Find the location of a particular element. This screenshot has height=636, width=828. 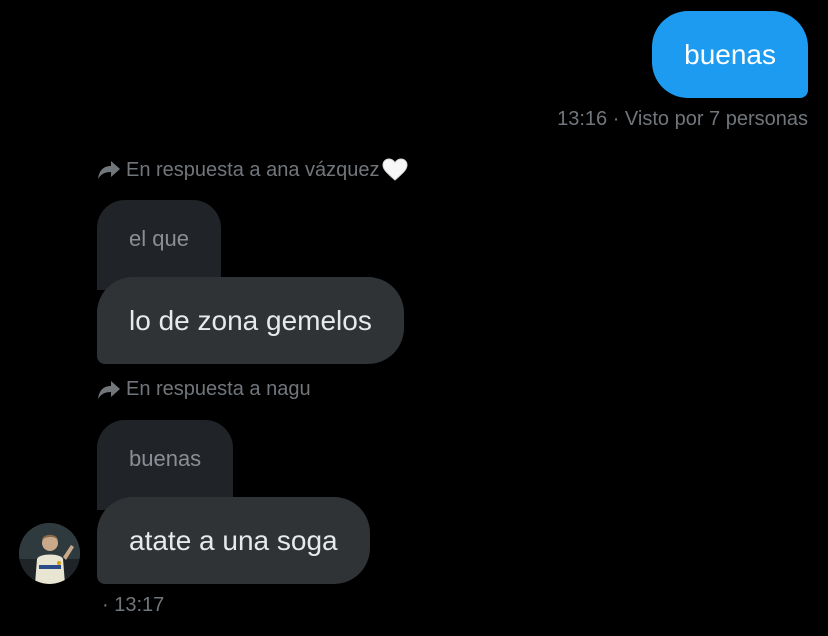

outgoing-message-text: buenas is located at coordinates (730, 54).